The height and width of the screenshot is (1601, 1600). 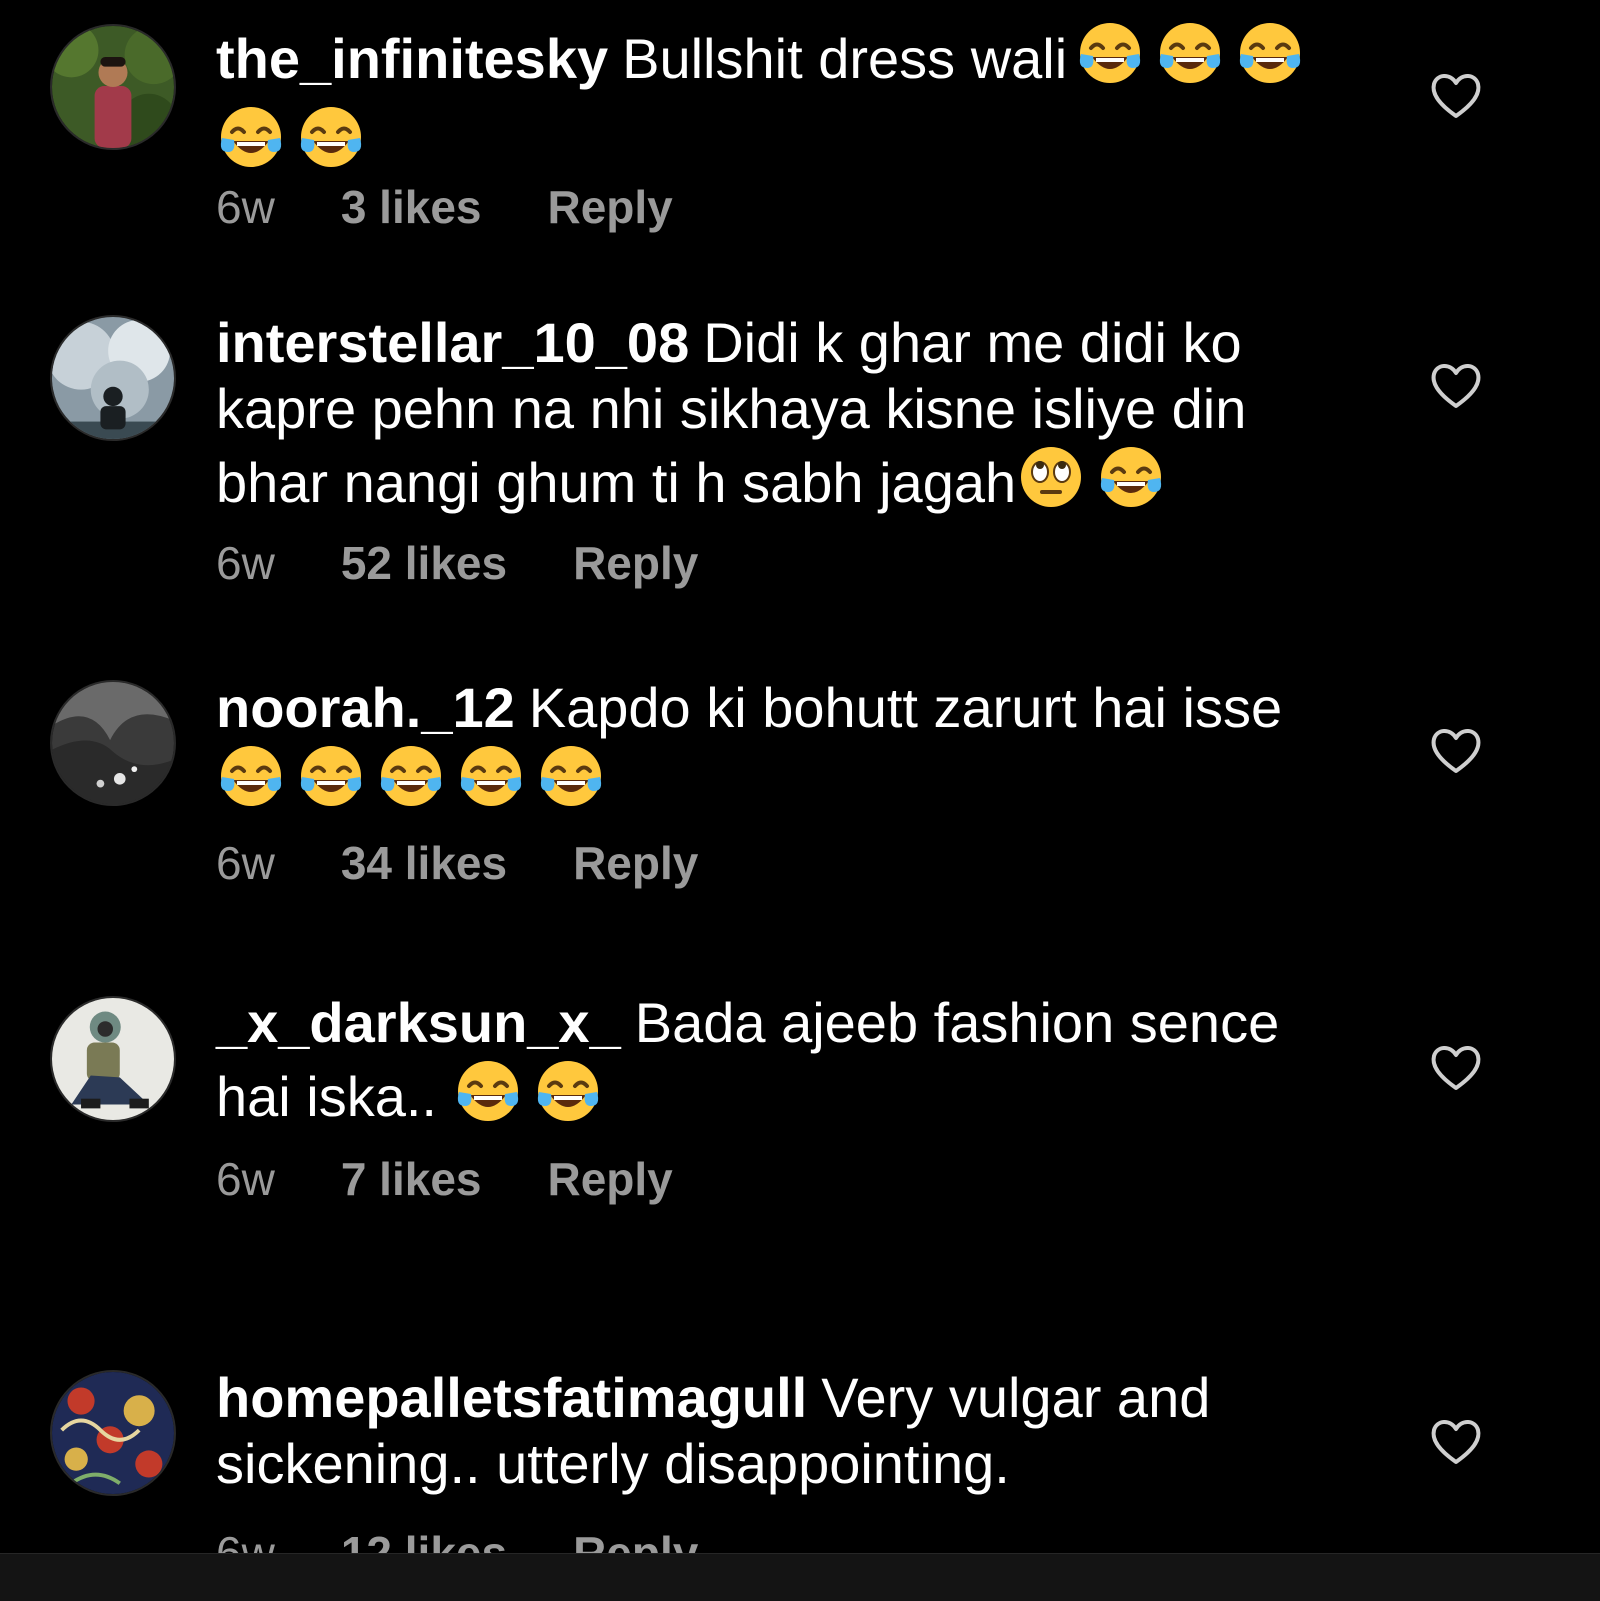 What do you see at coordinates (424, 563) in the screenshot?
I see `comment-likes: 52 likes` at bounding box center [424, 563].